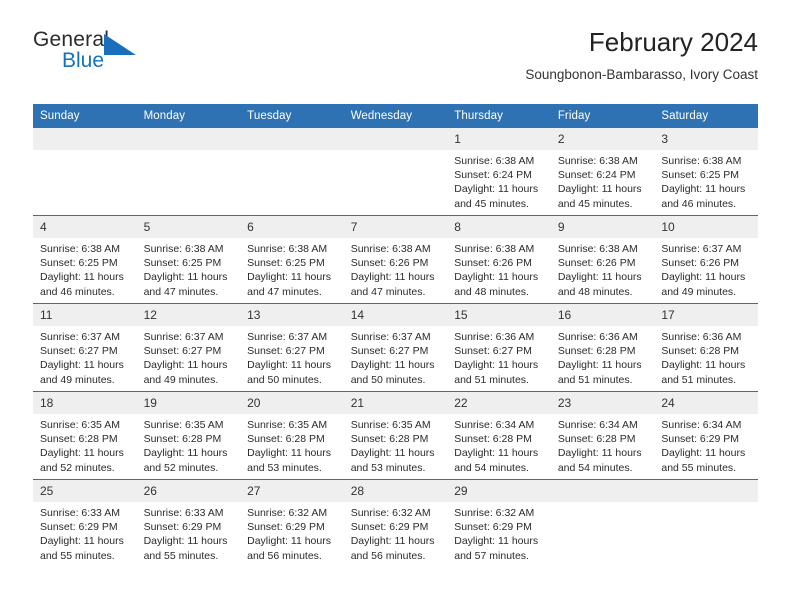 Image resolution: width=792 pixels, height=612 pixels. Describe the element at coordinates (390, 337) in the screenshot. I see `sunrise-text: Sunrise: 6:37 AM` at that location.